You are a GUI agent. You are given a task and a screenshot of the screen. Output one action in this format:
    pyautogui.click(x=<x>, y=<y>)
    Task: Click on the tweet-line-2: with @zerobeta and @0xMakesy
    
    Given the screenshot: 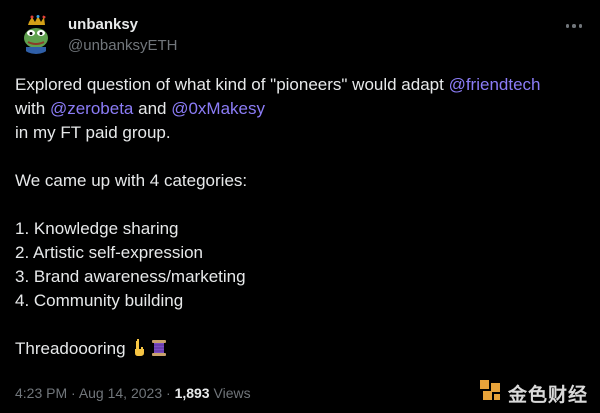 What is the action you would take?
    pyautogui.click(x=302, y=109)
    